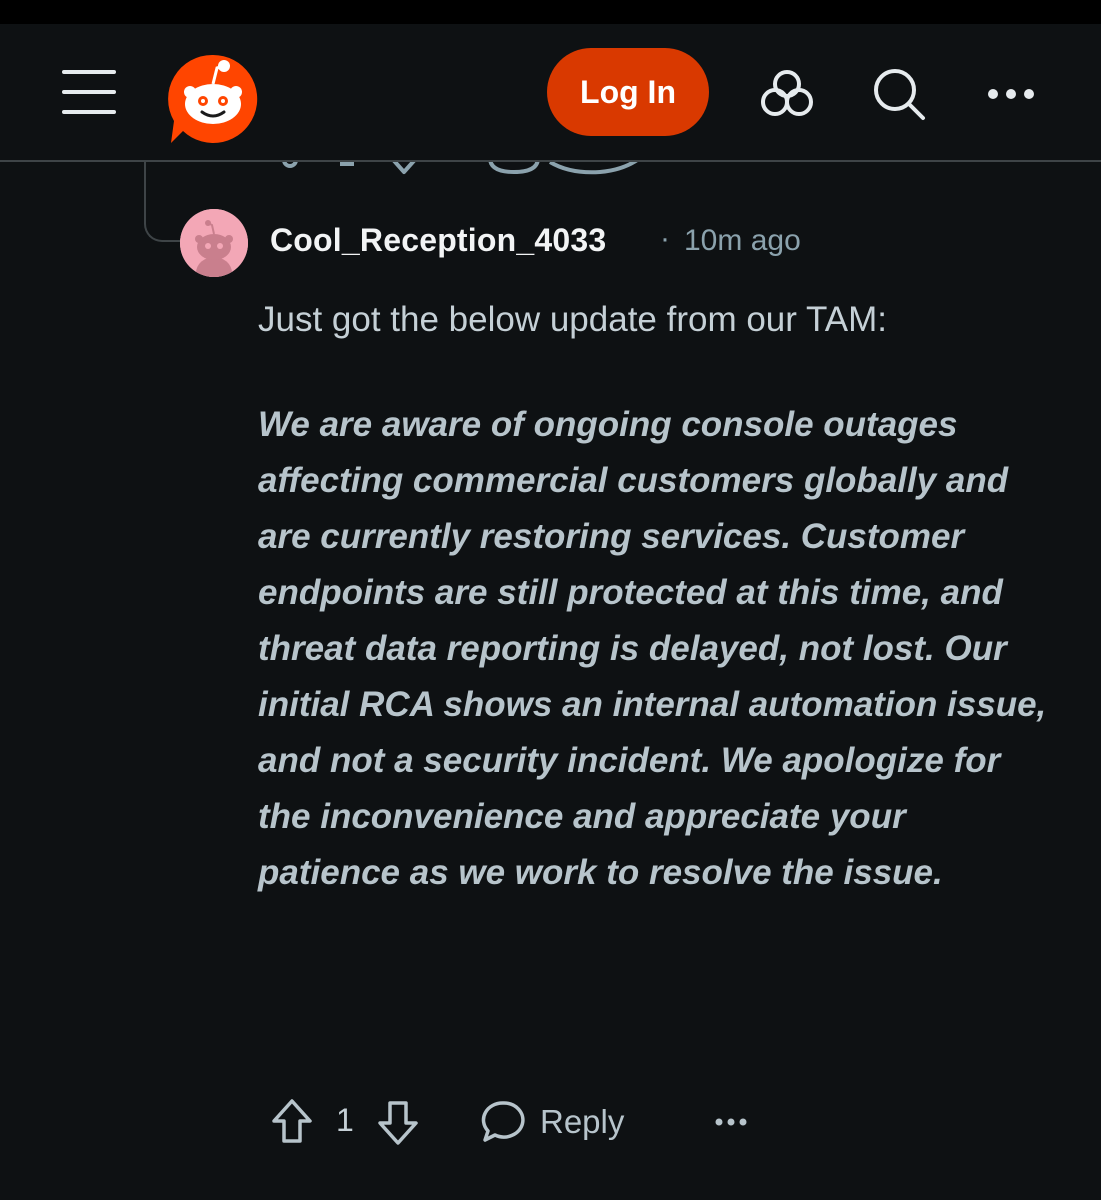 The image size is (1101, 1200). Describe the element at coordinates (899, 94) in the screenshot. I see `search-icon` at that location.